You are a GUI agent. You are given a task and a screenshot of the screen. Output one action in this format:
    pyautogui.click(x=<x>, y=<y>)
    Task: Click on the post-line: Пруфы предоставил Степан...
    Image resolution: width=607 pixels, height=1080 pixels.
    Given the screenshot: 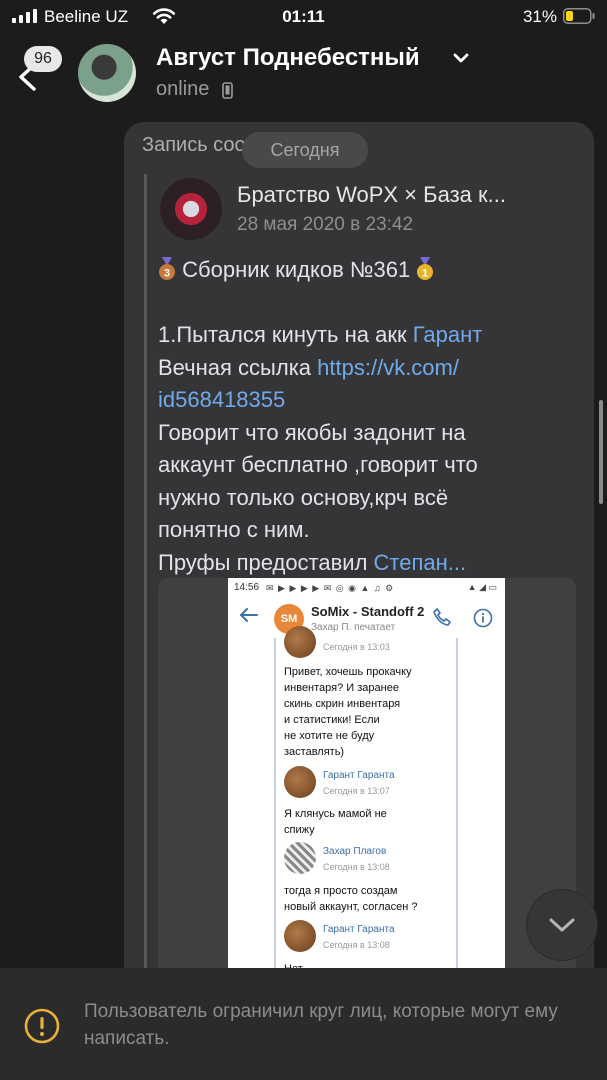 What is the action you would take?
    pyautogui.click(x=312, y=562)
    